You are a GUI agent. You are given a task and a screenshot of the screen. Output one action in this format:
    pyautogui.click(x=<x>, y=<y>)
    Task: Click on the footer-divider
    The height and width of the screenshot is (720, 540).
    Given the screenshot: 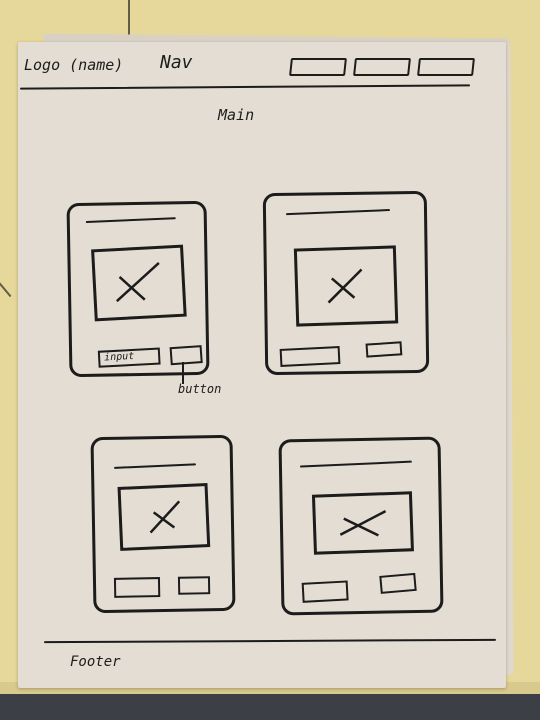 What is the action you would take?
    pyautogui.click(x=270, y=641)
    